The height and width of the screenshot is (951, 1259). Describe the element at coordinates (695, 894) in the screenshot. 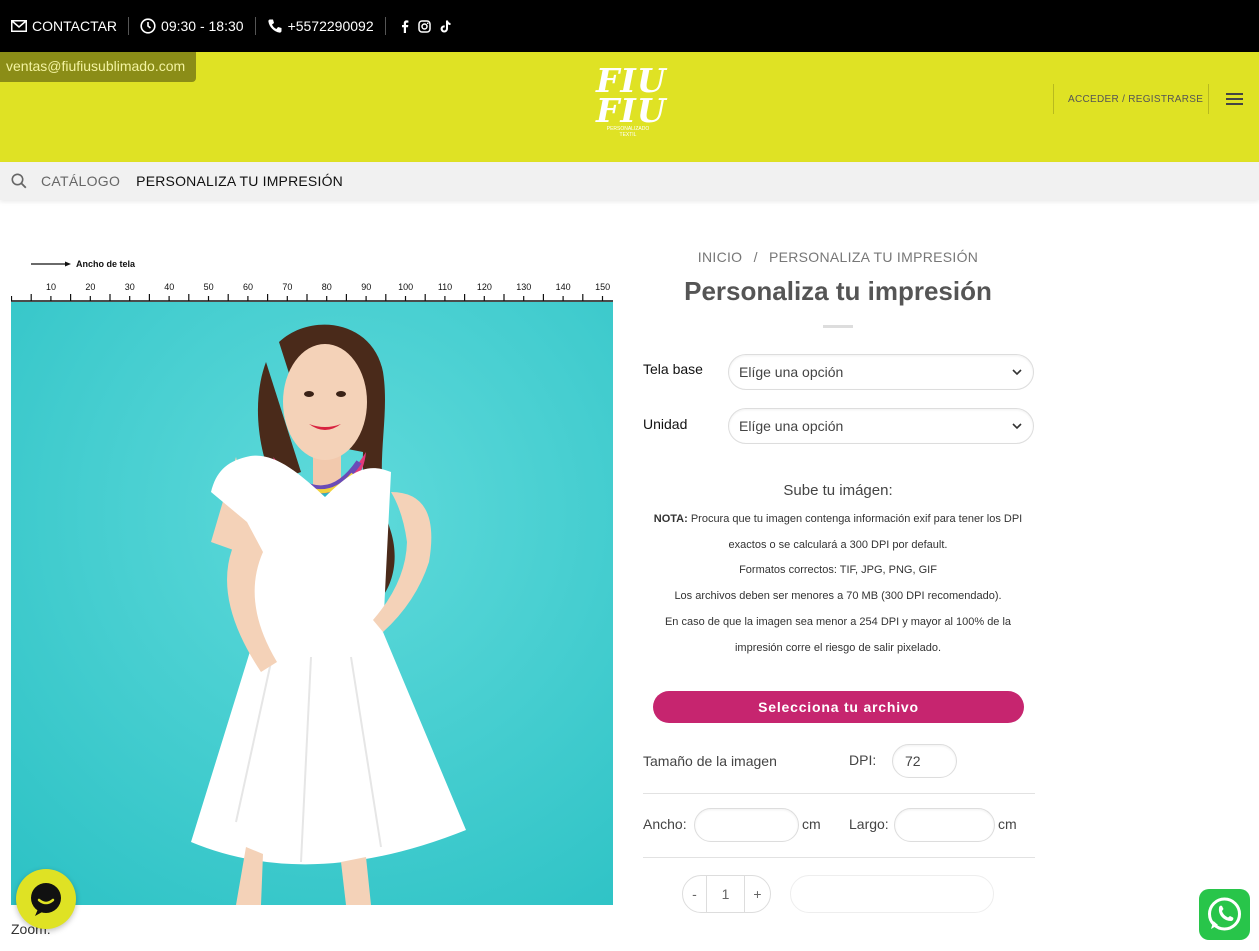

I see `quantity-minus-button: -` at that location.